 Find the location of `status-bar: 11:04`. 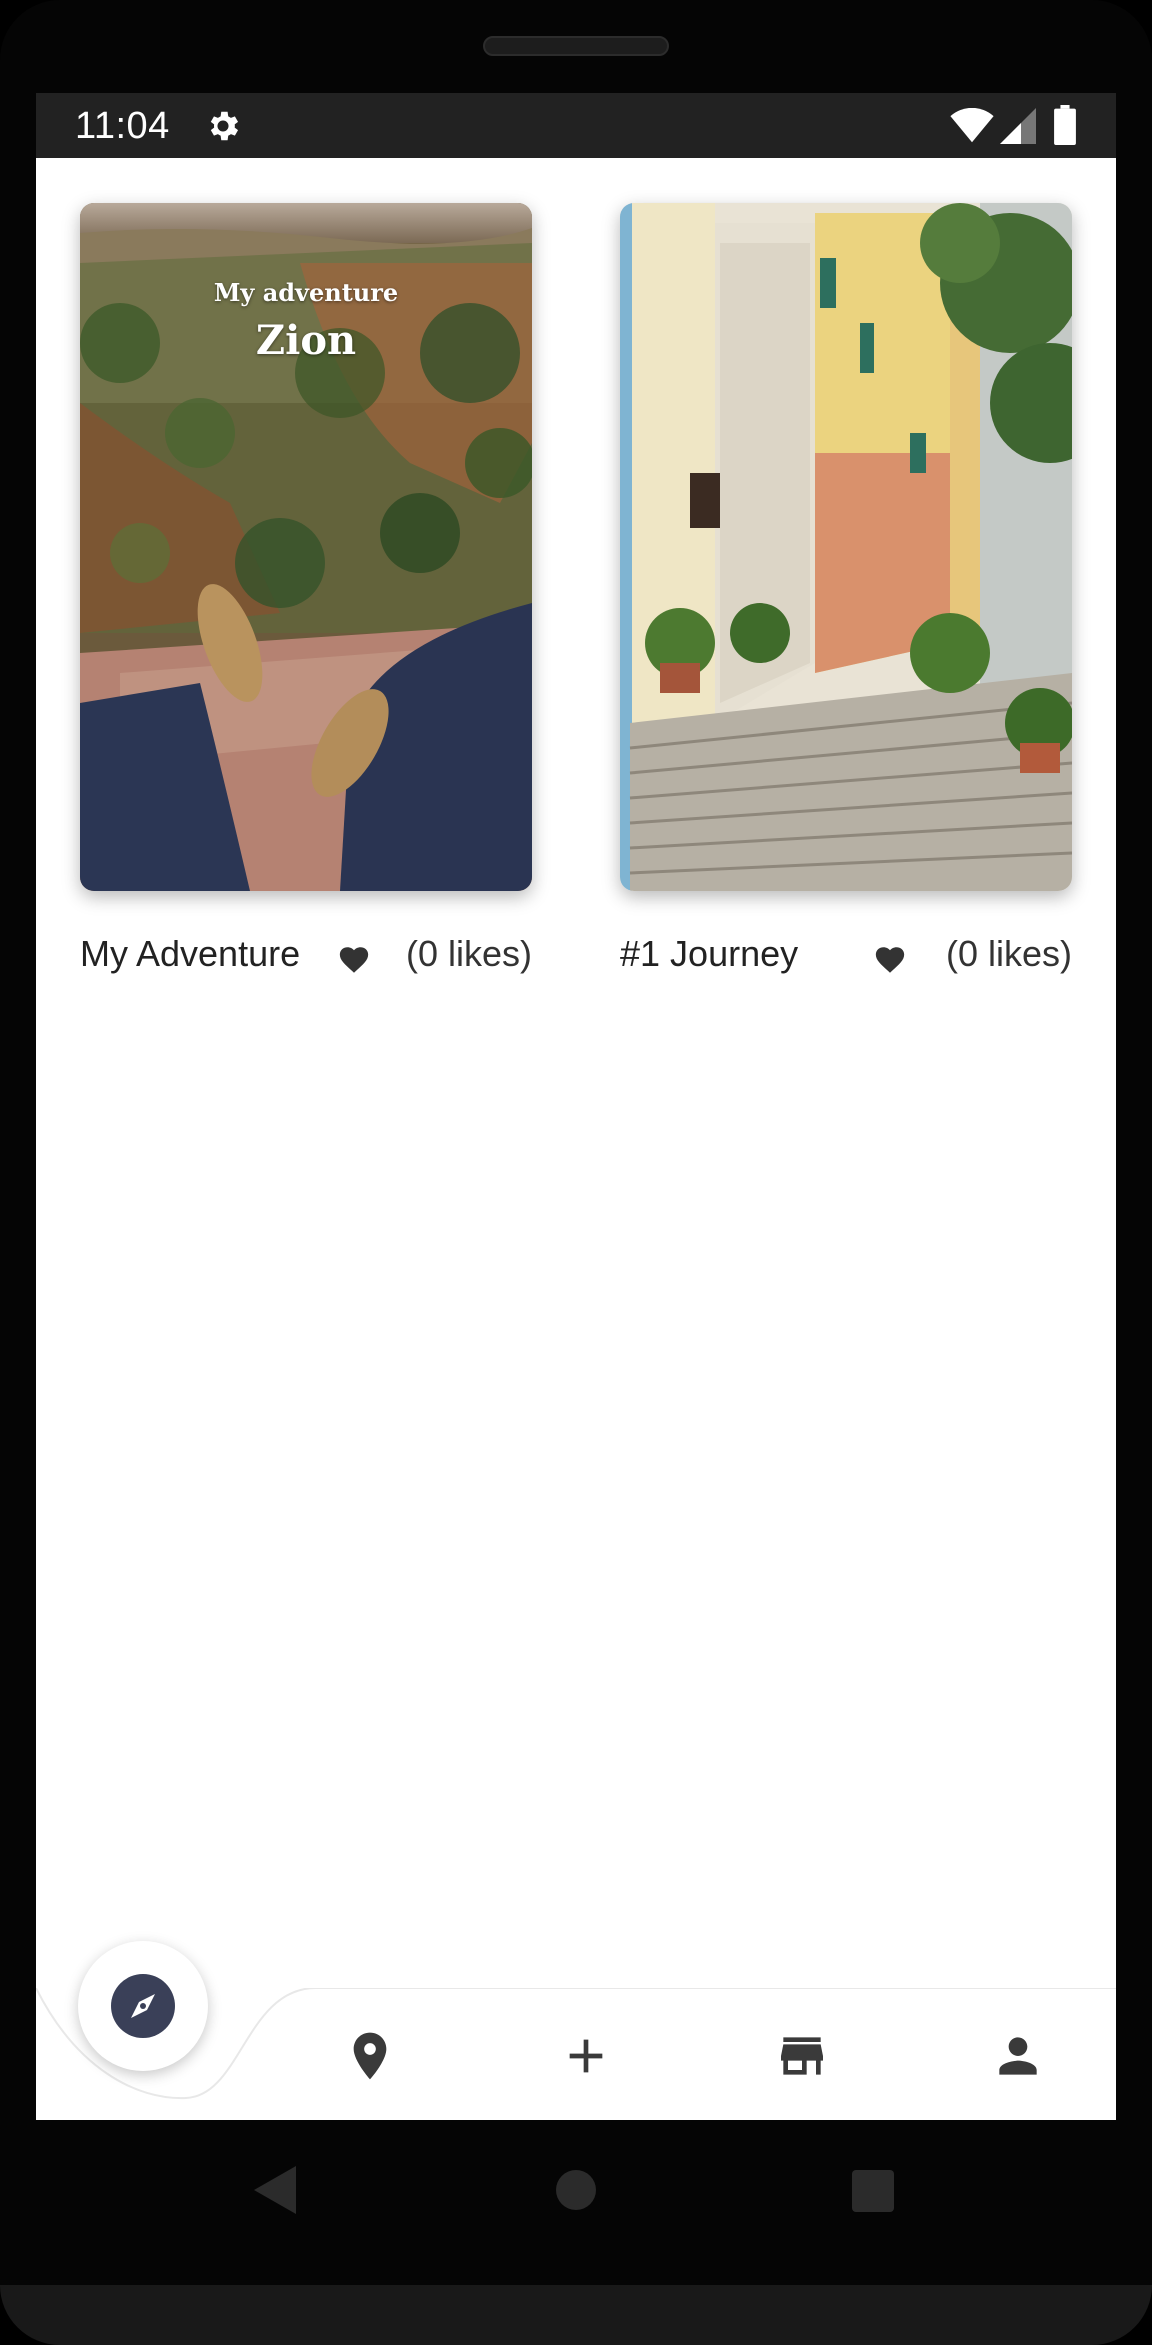

status-bar: 11:04 is located at coordinates (576, 125).